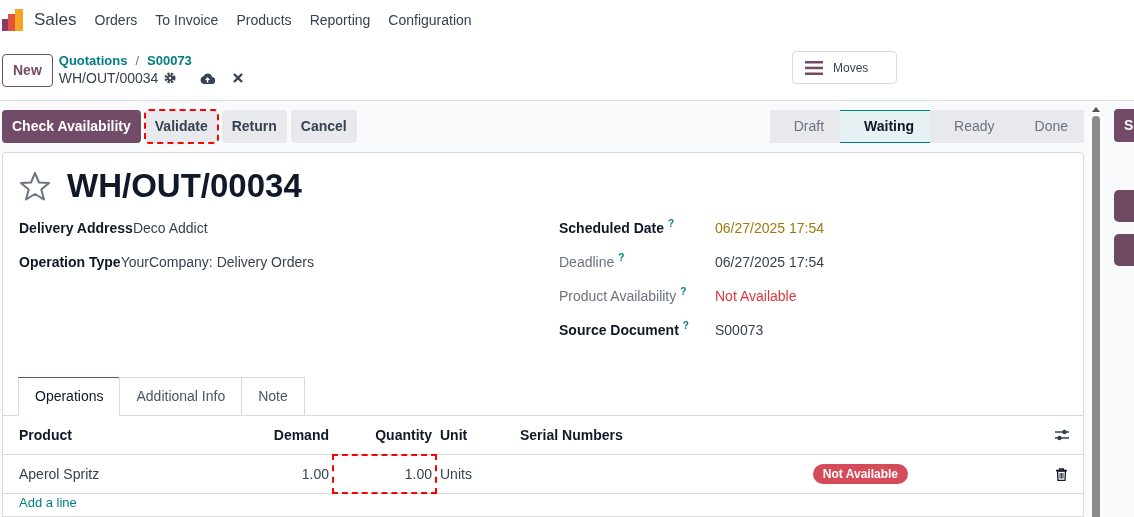  I want to click on field-value: S00073, so click(739, 330).